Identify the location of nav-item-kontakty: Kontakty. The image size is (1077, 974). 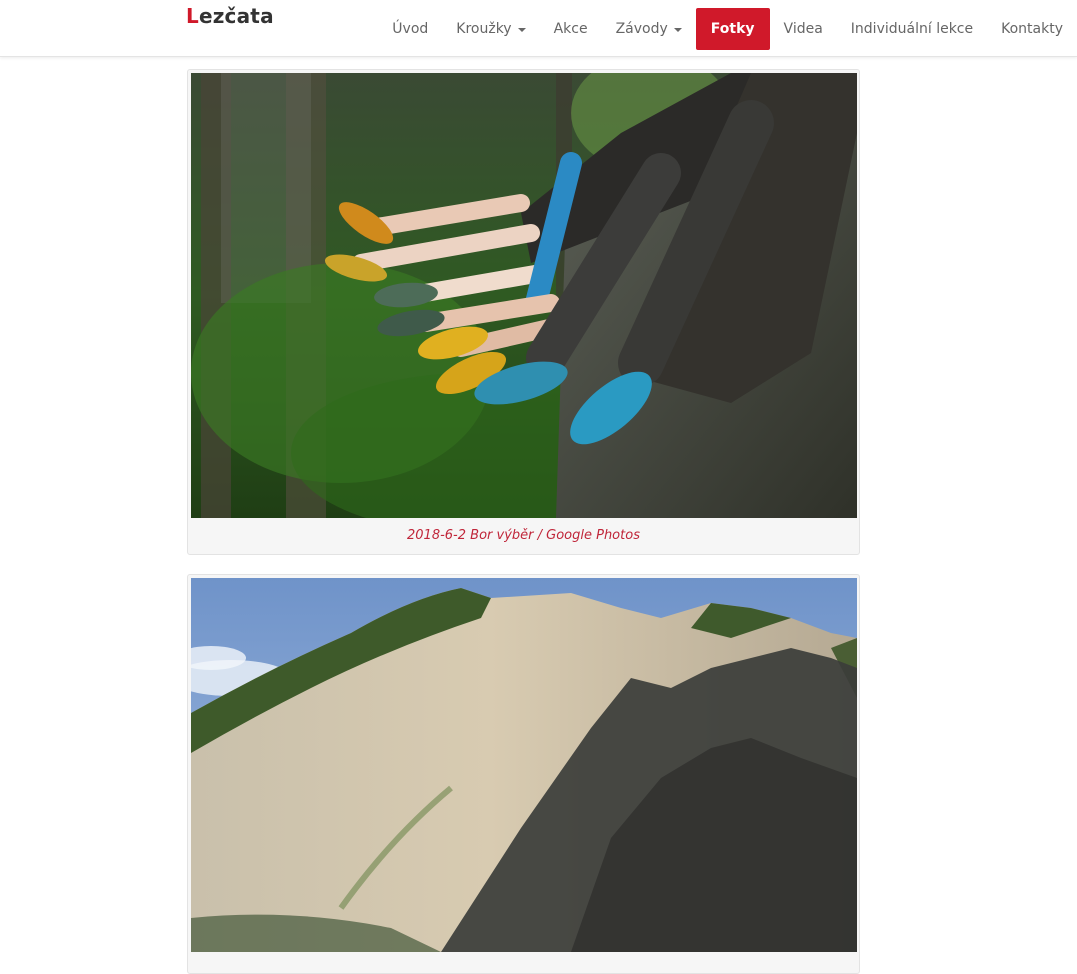
(1032, 29).